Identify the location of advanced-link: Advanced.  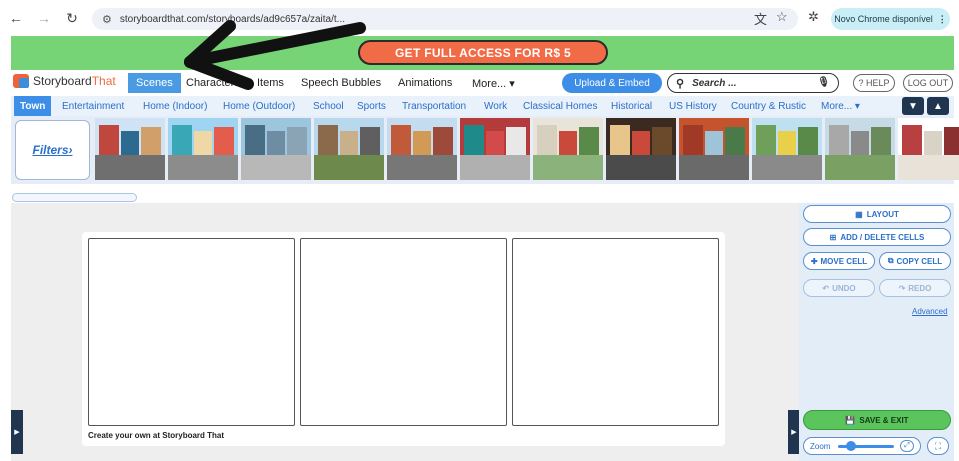
(930, 311).